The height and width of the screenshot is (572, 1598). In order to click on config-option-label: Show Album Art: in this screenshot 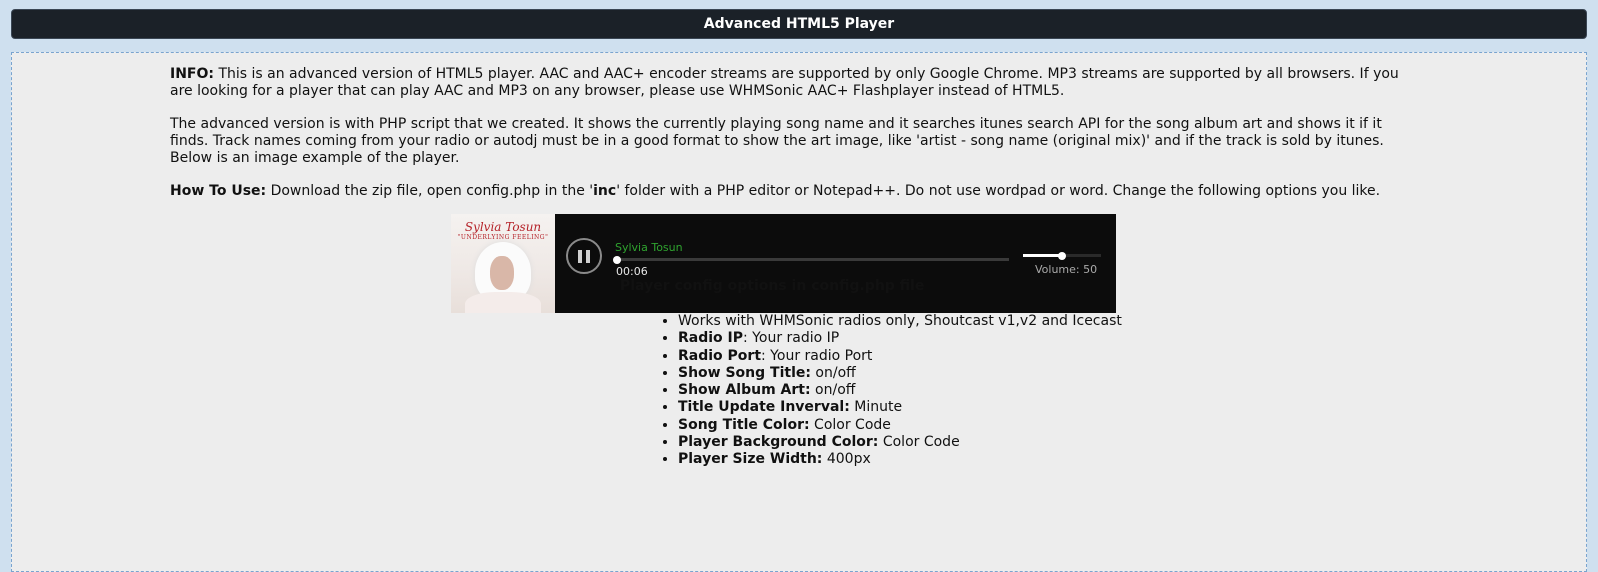, I will do `click(744, 390)`.